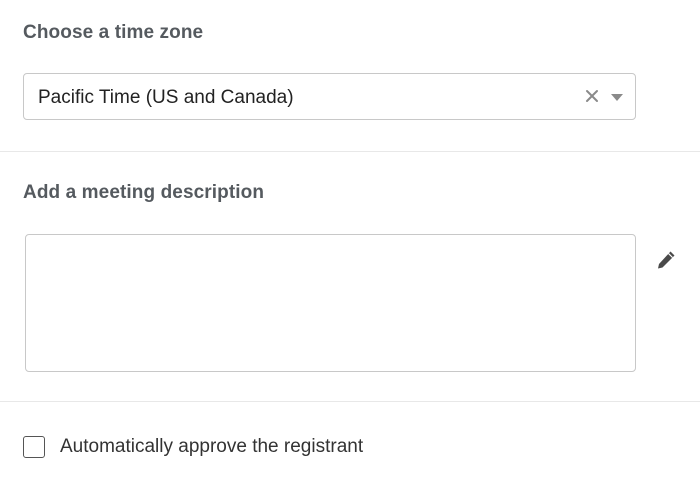 The height and width of the screenshot is (491, 700). I want to click on auto-approve-checkbox, so click(34, 447).